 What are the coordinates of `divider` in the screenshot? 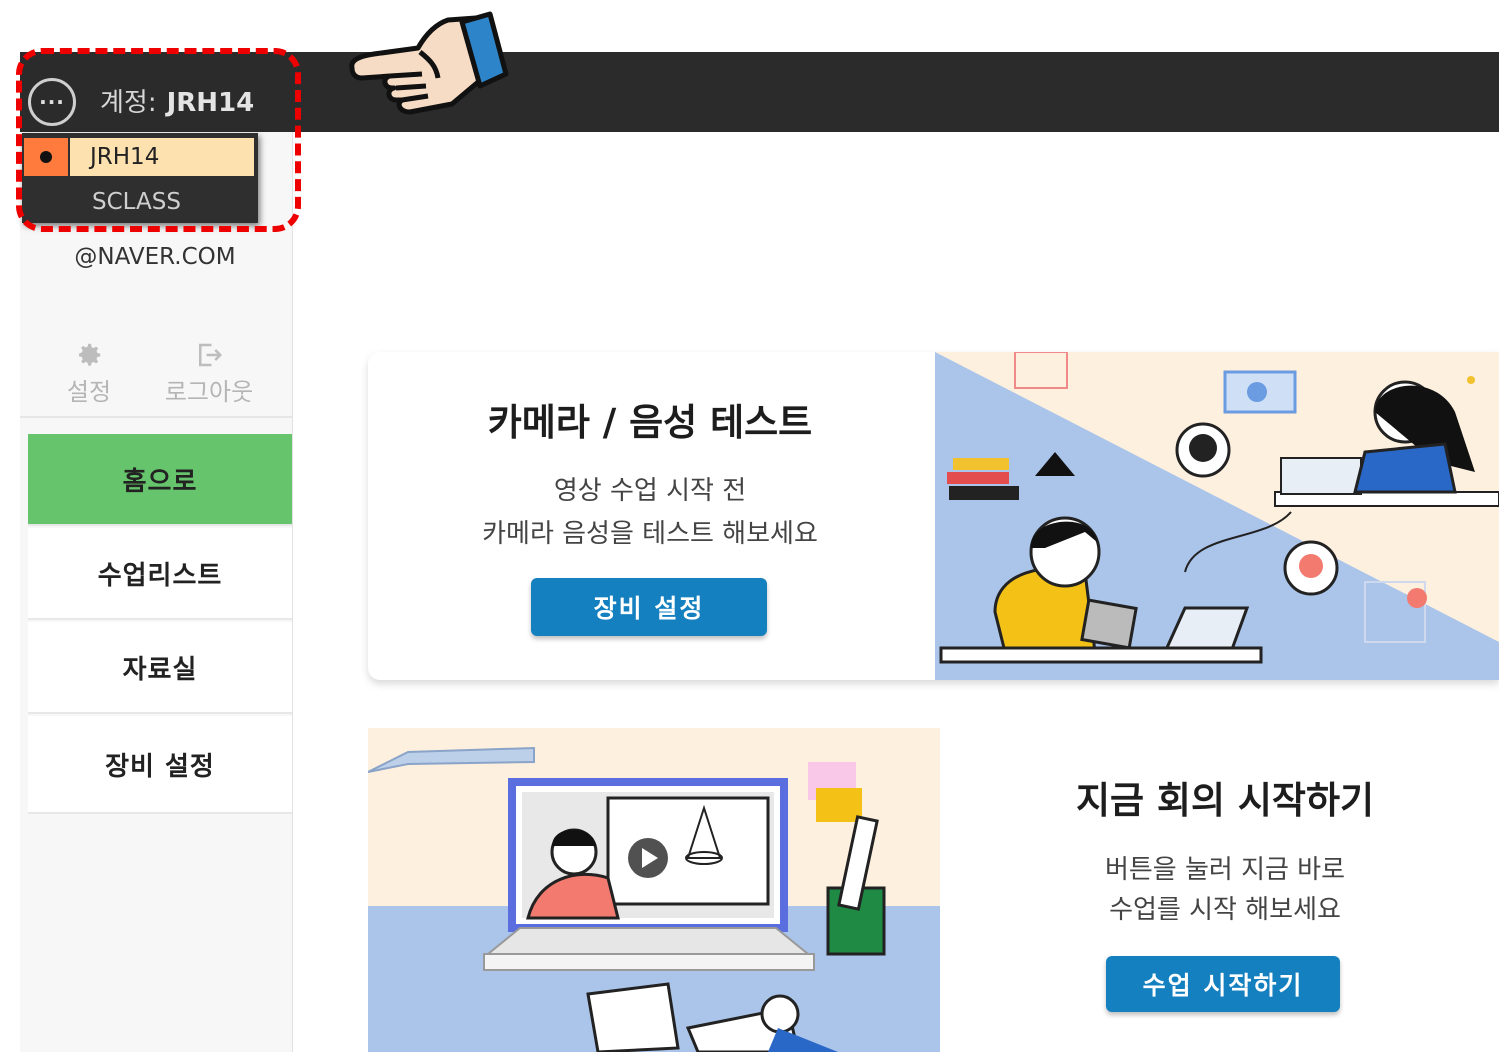 It's located at (156, 417).